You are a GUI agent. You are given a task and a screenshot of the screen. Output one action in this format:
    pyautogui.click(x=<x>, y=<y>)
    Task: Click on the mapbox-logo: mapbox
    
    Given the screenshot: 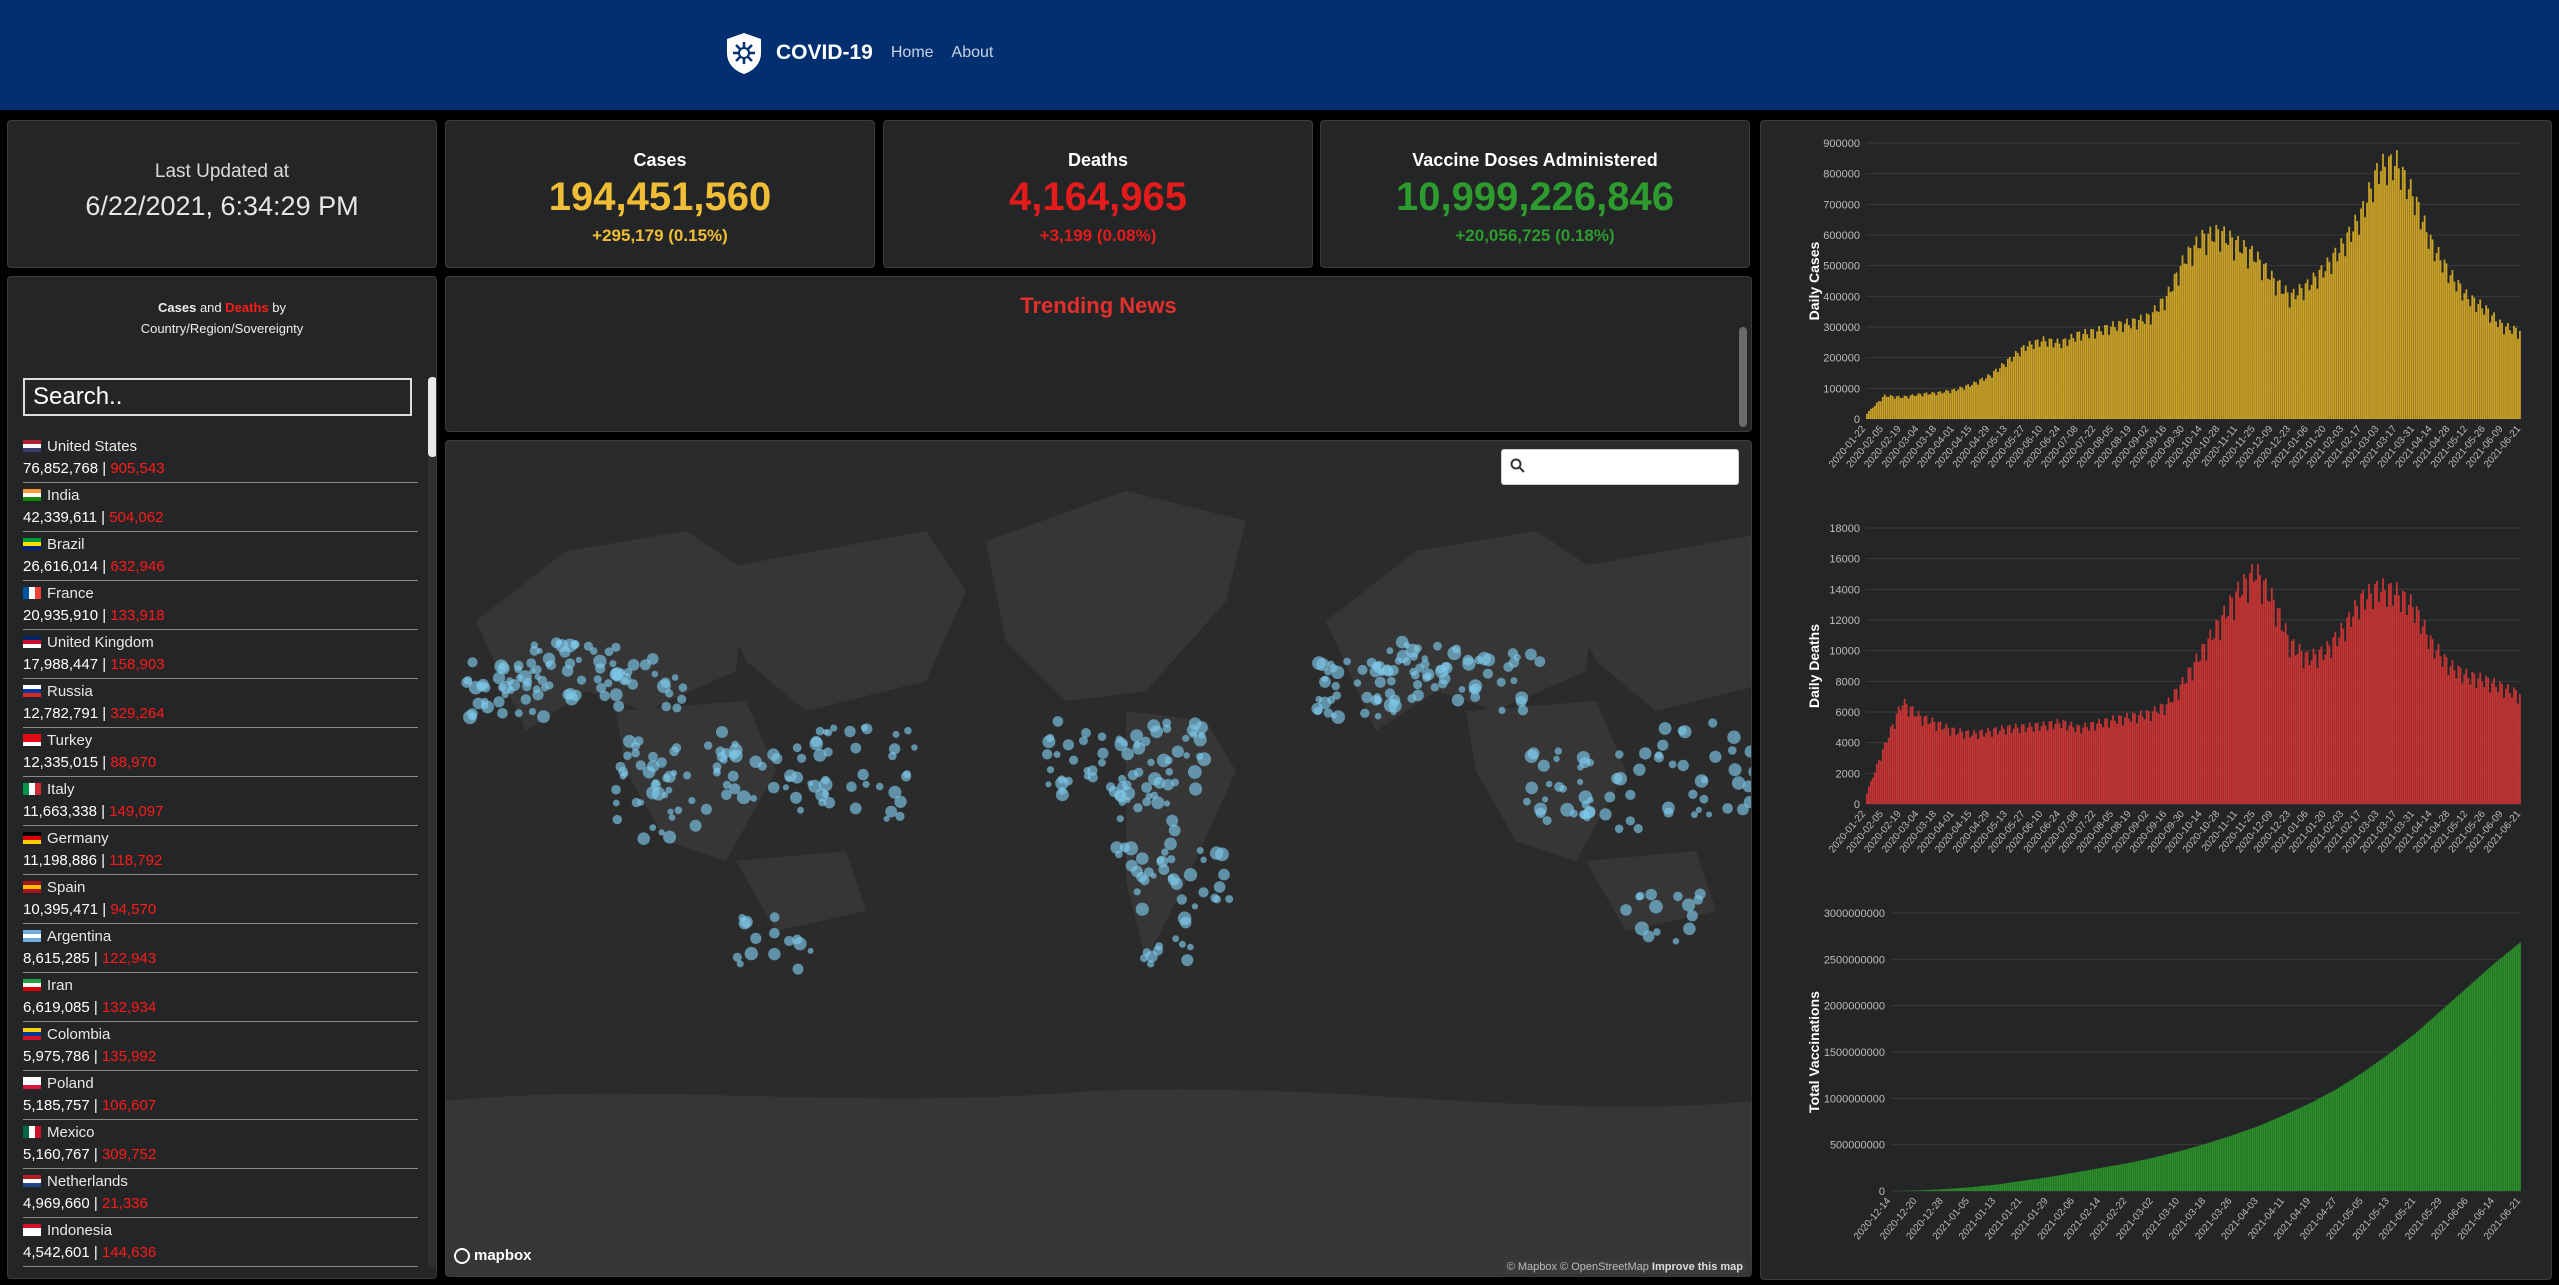 What is the action you would take?
    pyautogui.click(x=493, y=1255)
    